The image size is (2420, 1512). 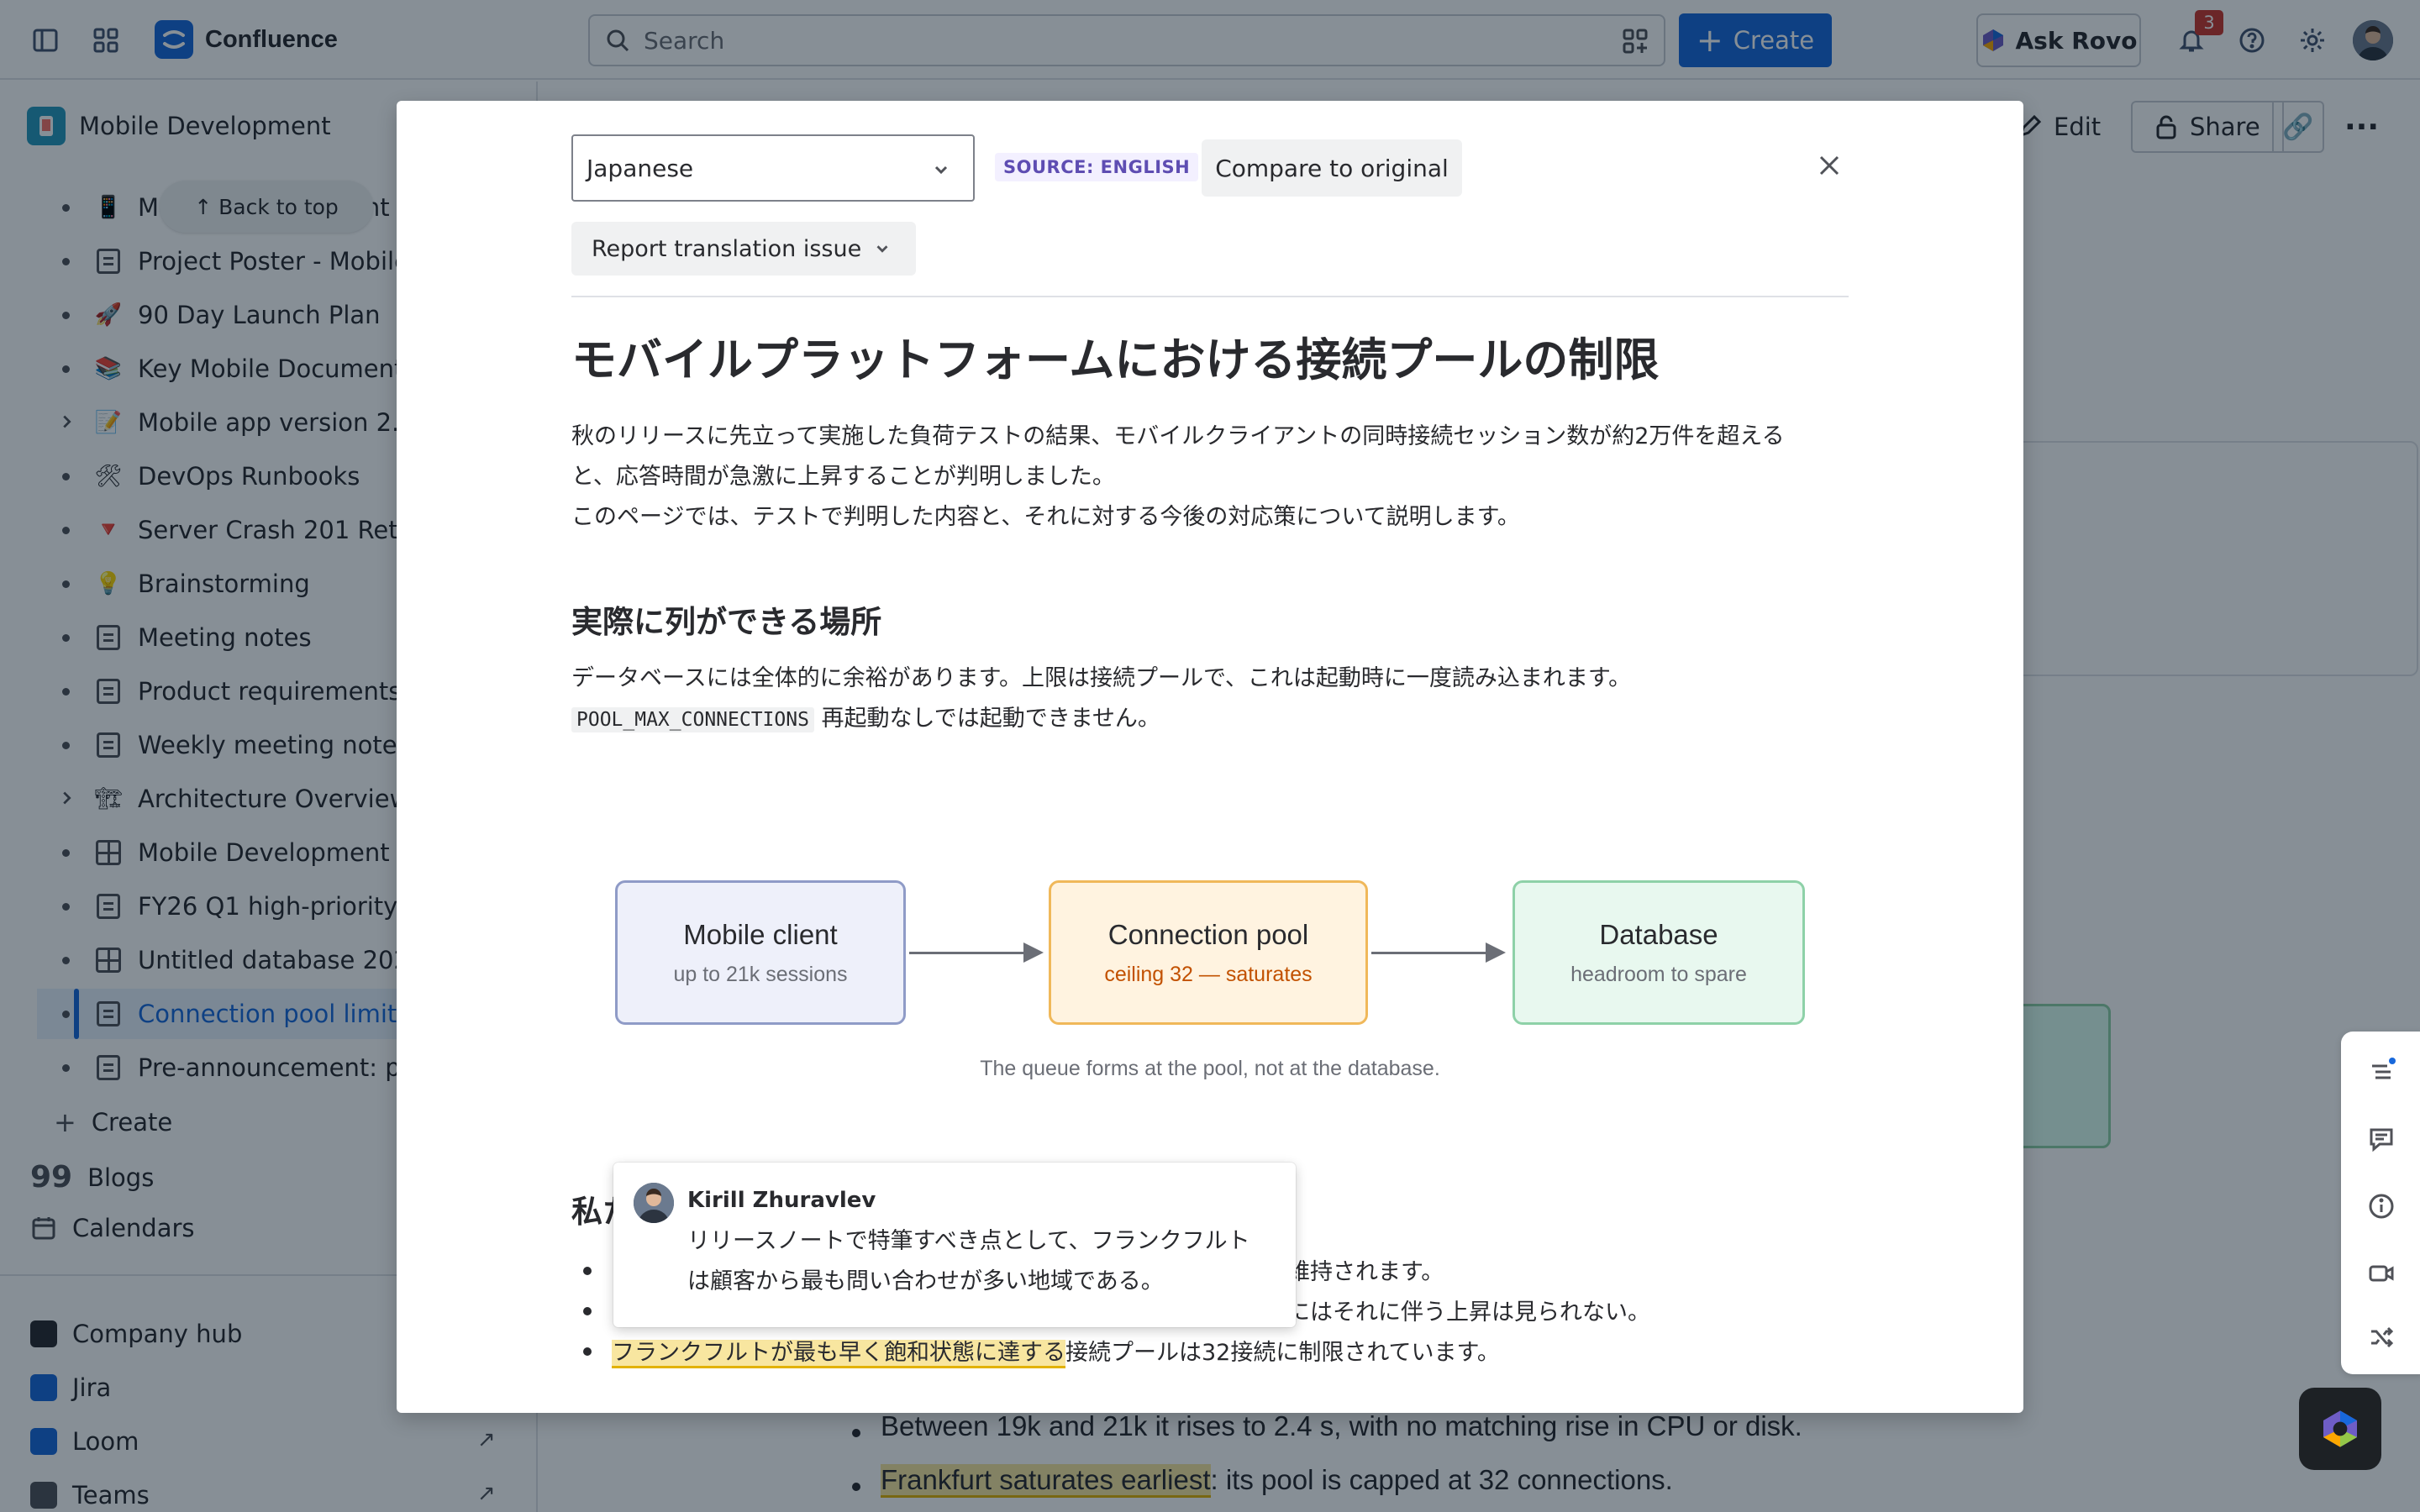 I want to click on node-subtitle: ceiling 32 — saturates, so click(x=1208, y=974).